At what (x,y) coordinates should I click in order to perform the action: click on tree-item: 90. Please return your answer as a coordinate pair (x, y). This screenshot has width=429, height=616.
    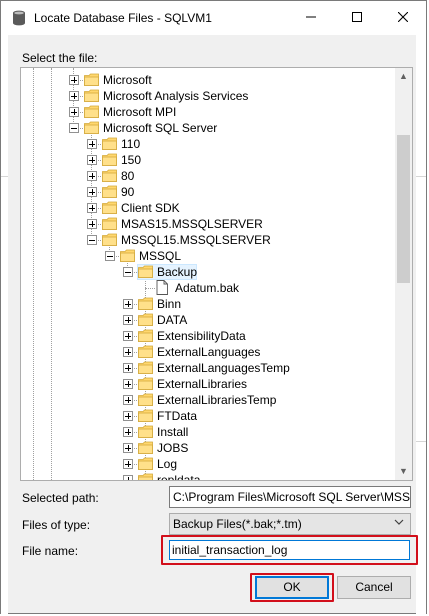
    Looking at the image, I should click on (209, 192).